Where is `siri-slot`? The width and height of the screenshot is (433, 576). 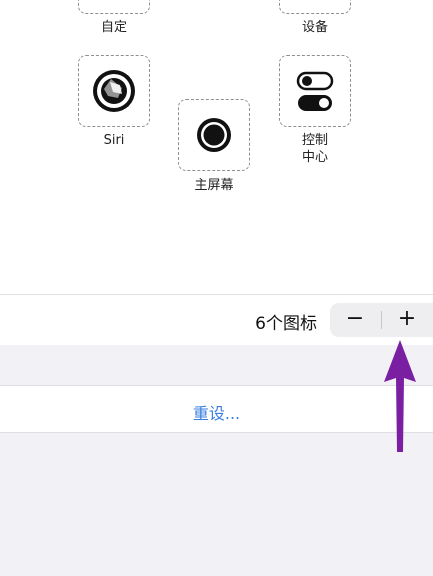
siri-slot is located at coordinates (114, 91).